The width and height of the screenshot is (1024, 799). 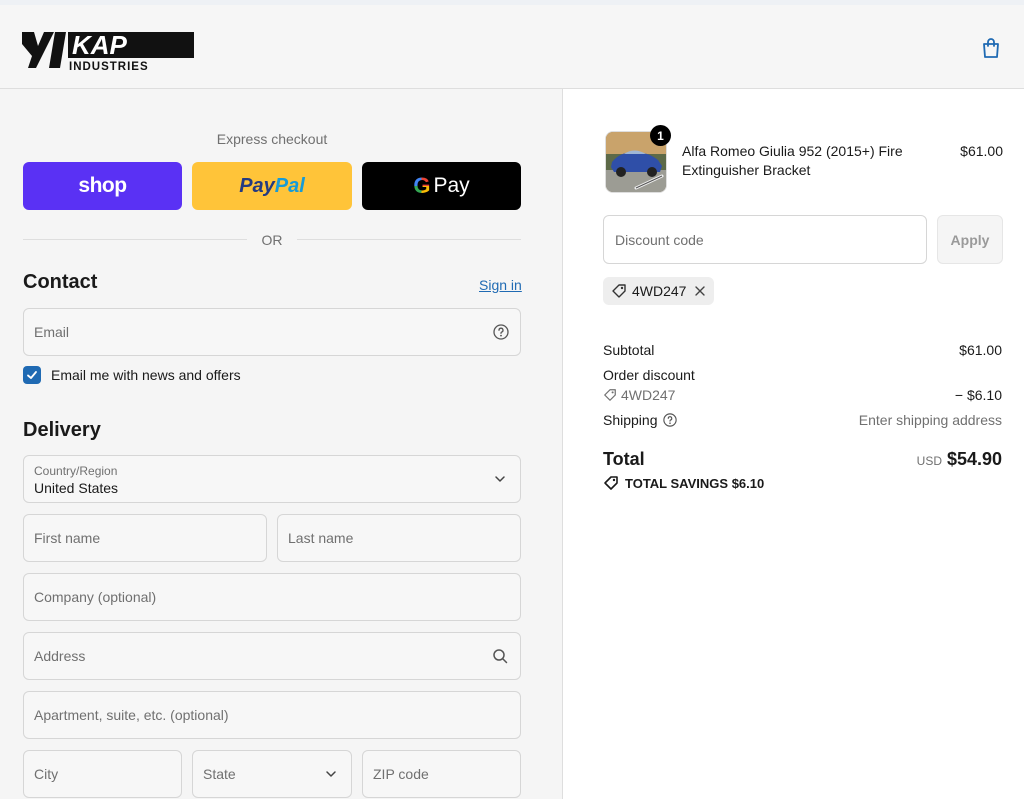 I want to click on subtotal-value: $61.00, so click(x=980, y=350).